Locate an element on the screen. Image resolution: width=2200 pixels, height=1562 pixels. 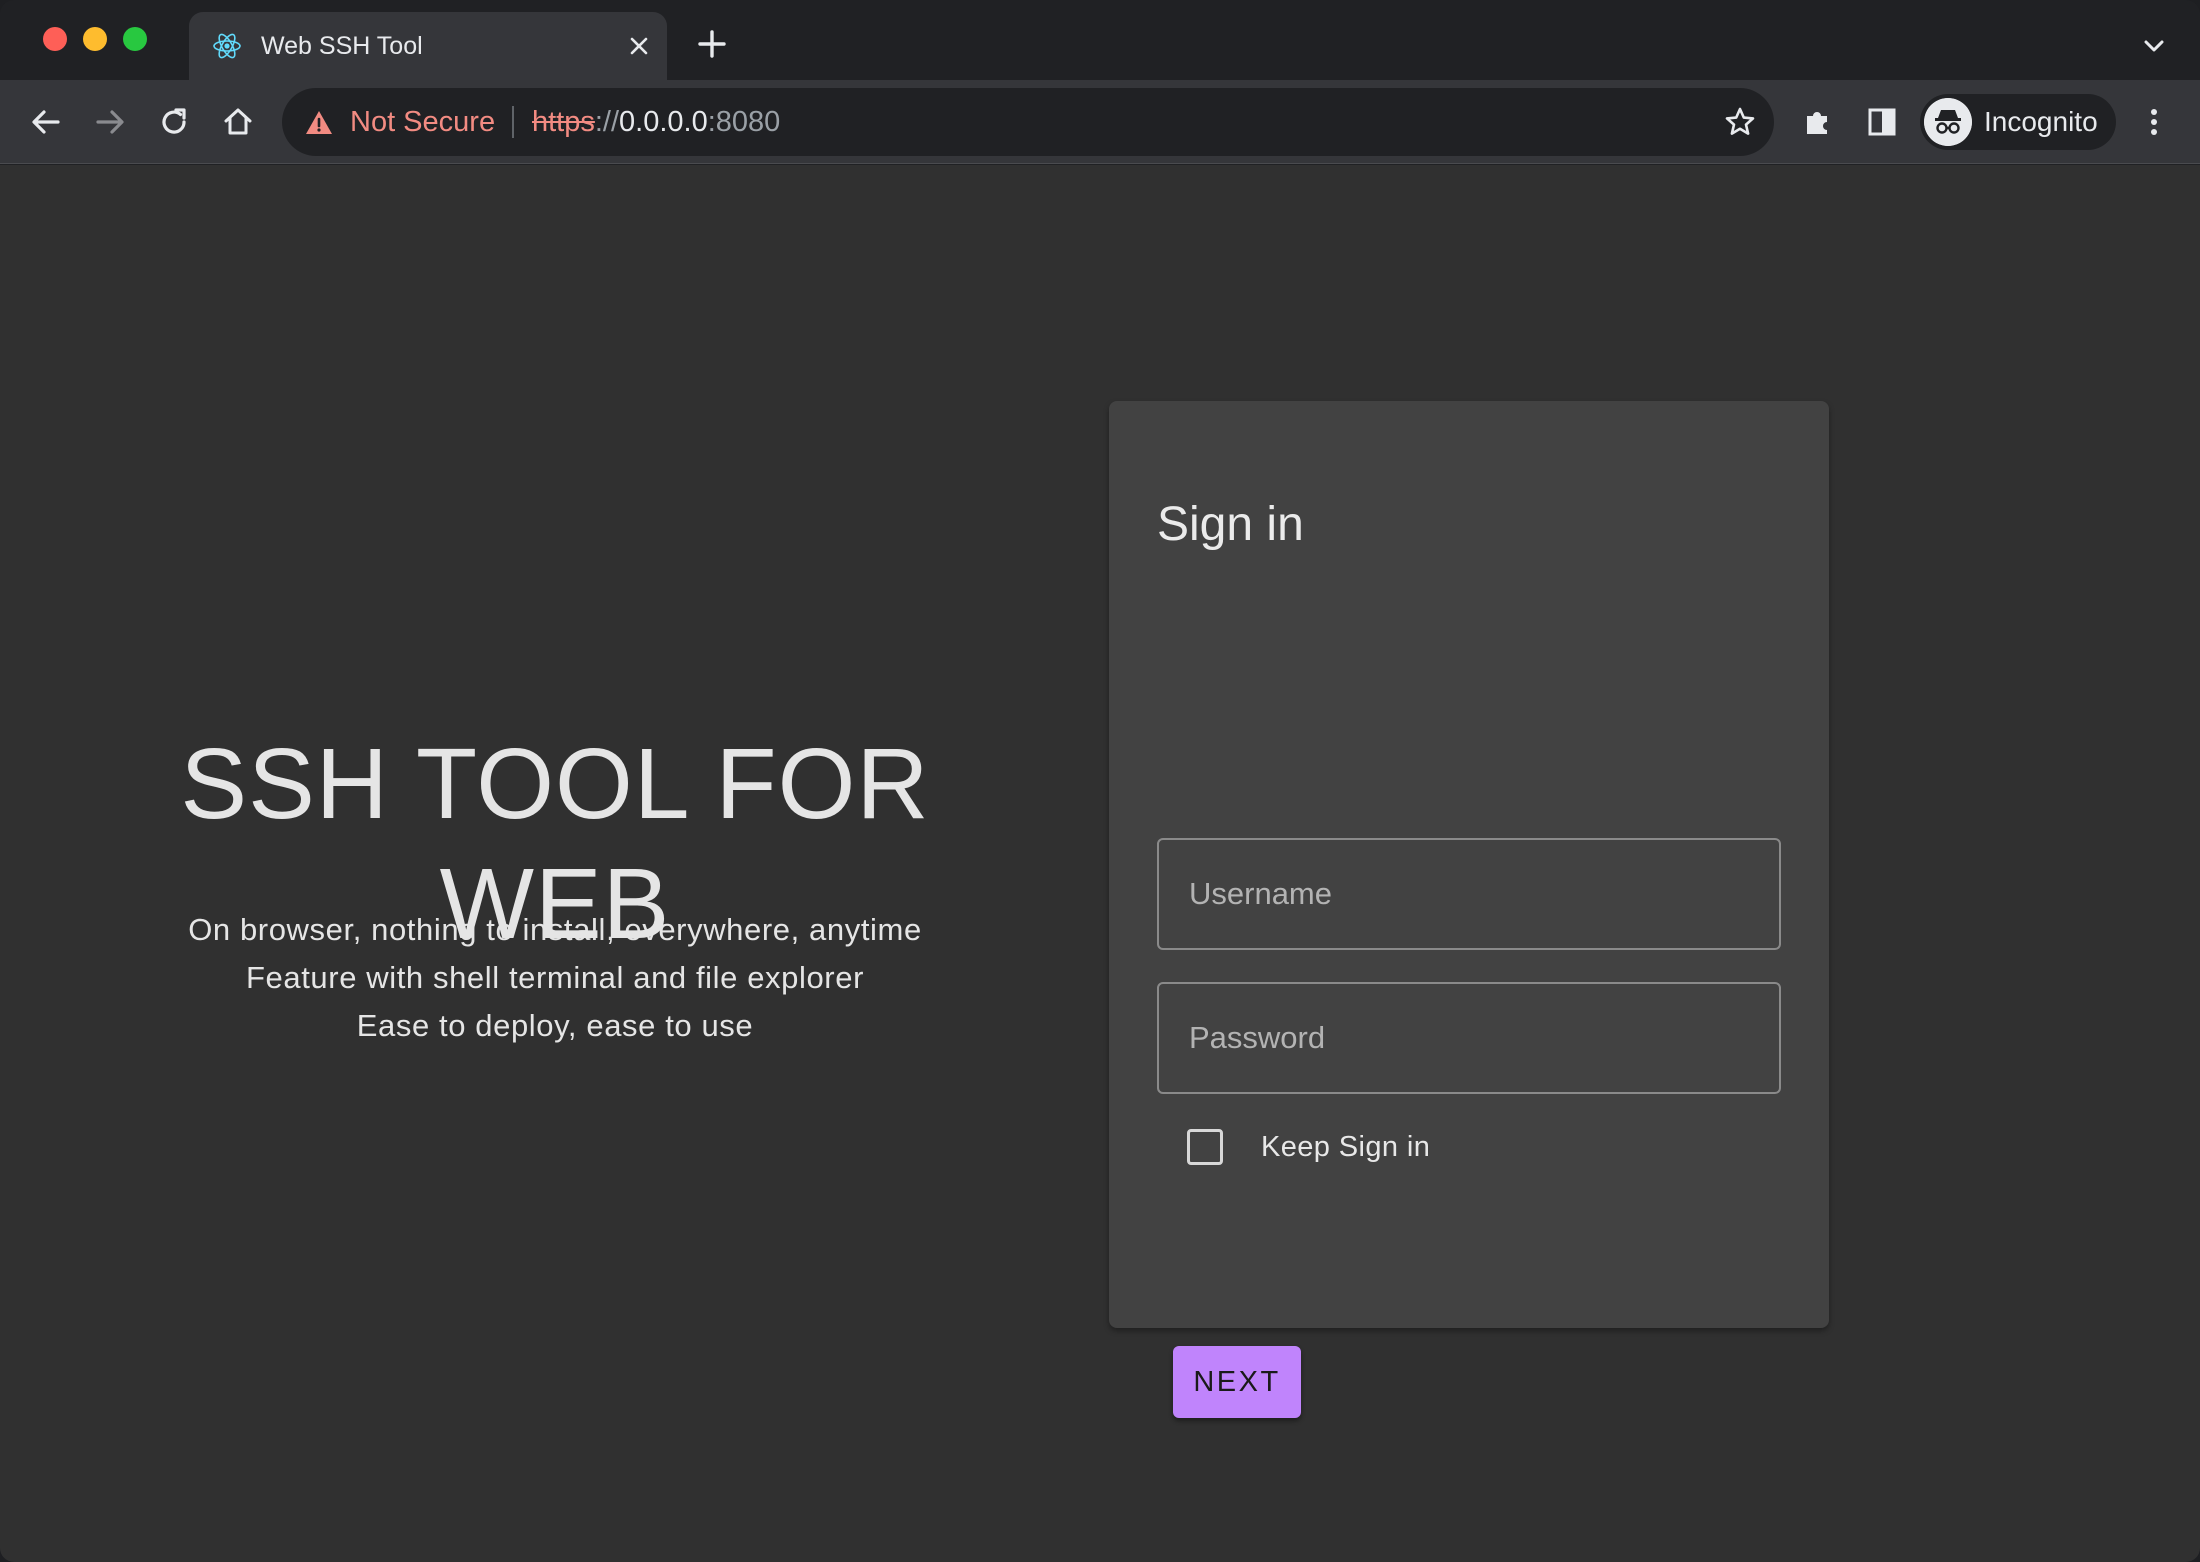
url-port: :8080 is located at coordinates (744, 122).